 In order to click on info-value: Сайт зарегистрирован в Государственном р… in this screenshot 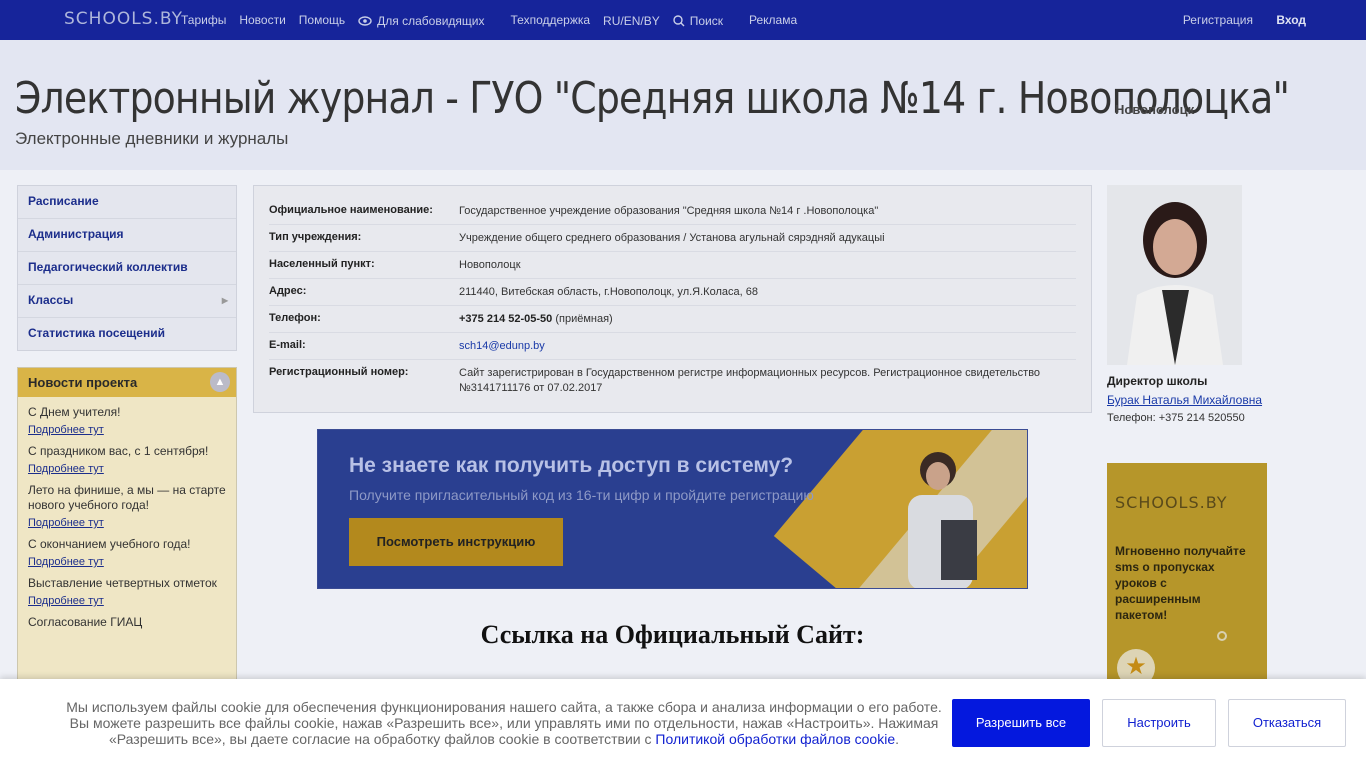, I will do `click(750, 380)`.